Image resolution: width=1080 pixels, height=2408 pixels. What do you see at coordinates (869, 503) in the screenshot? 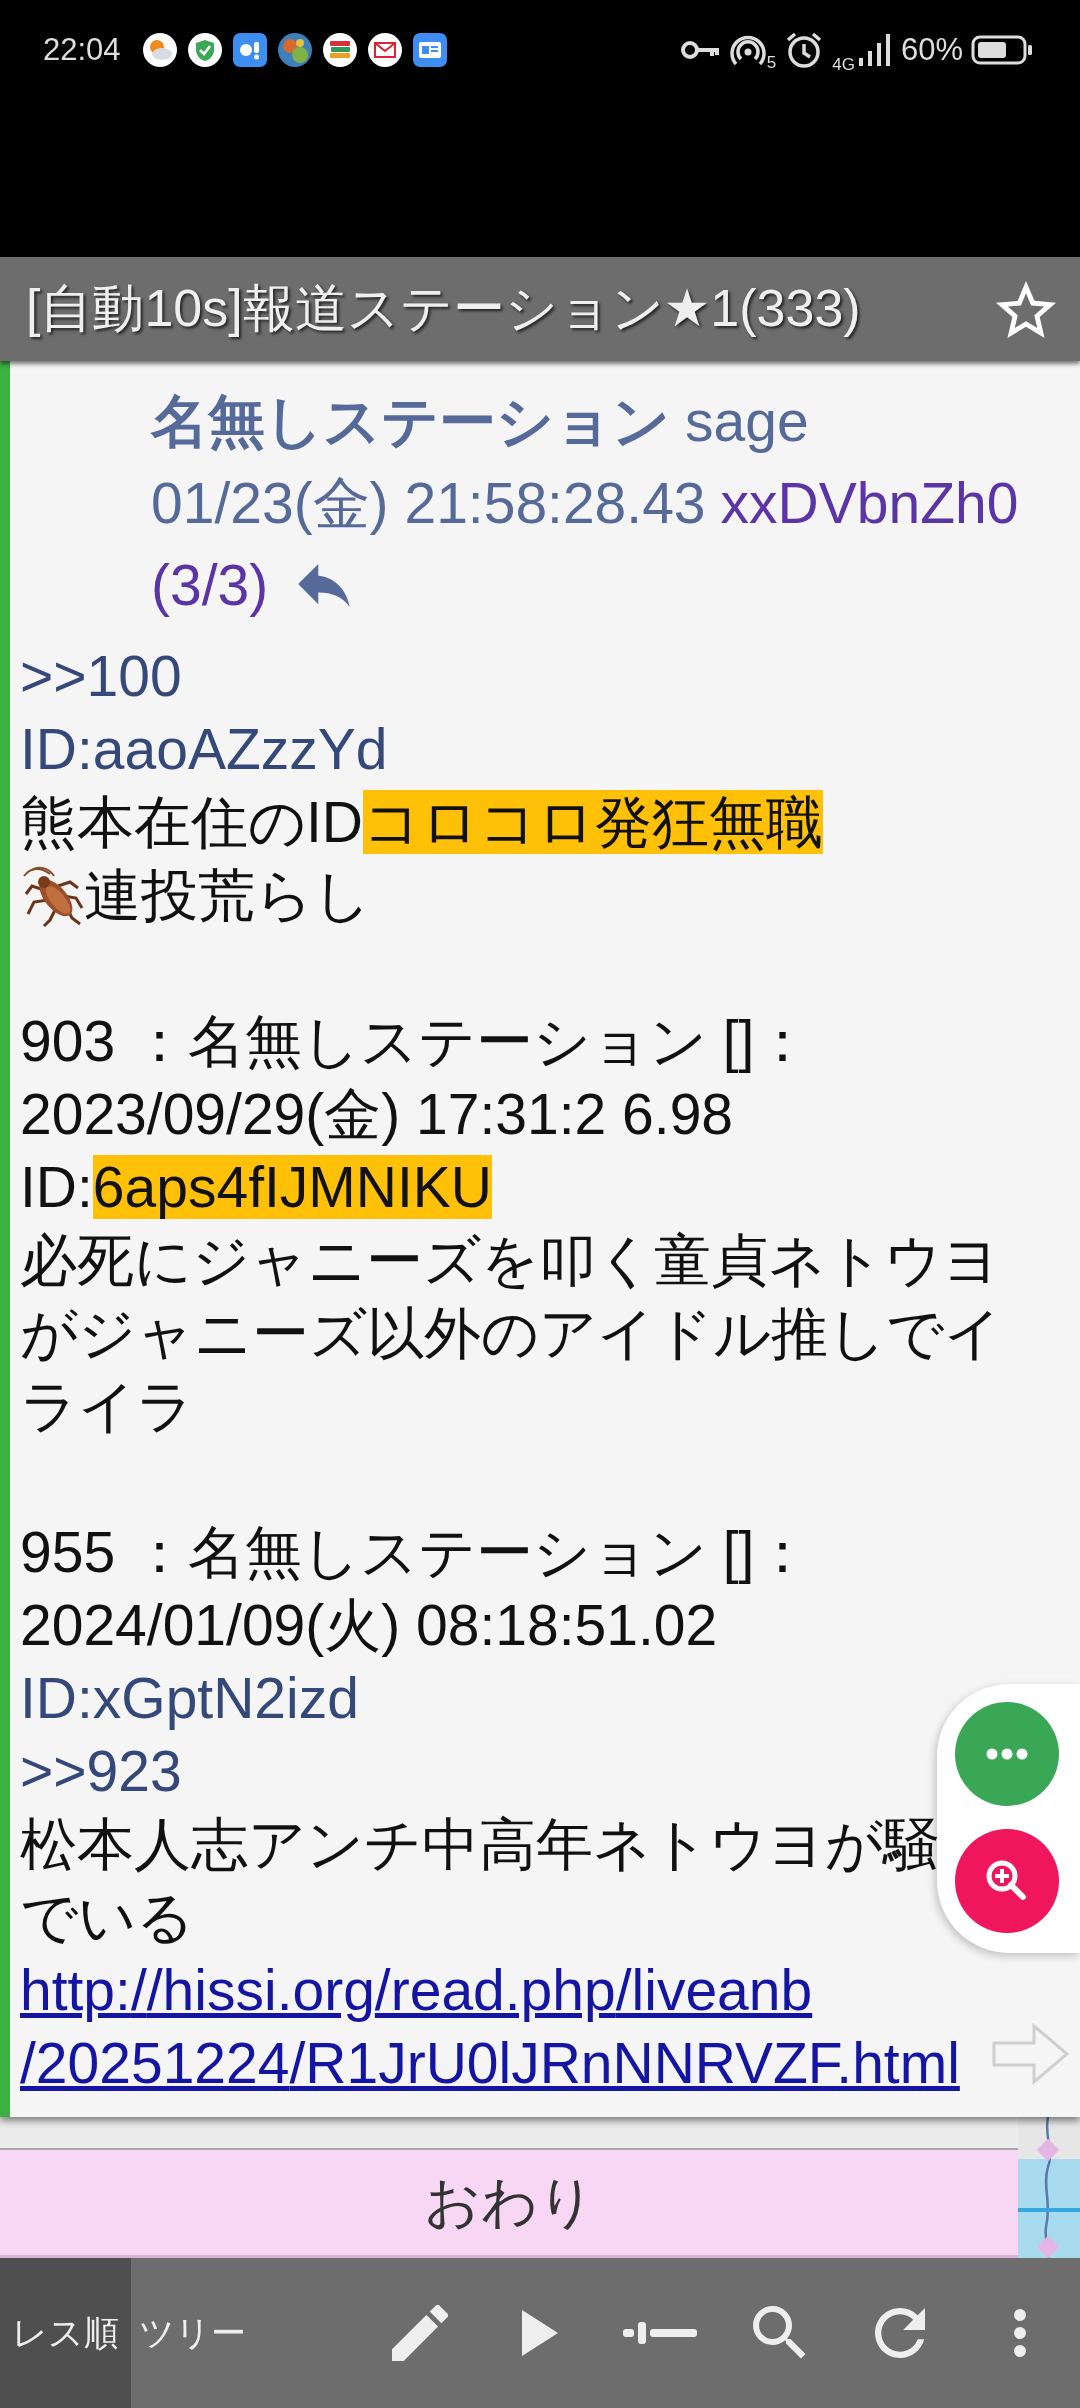
I see `poster-id-link: xxDVbnZh0` at bounding box center [869, 503].